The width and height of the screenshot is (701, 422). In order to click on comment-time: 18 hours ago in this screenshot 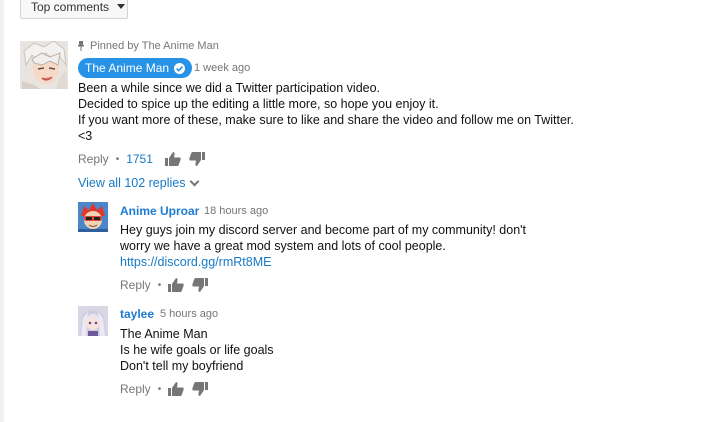, I will do `click(236, 211)`.